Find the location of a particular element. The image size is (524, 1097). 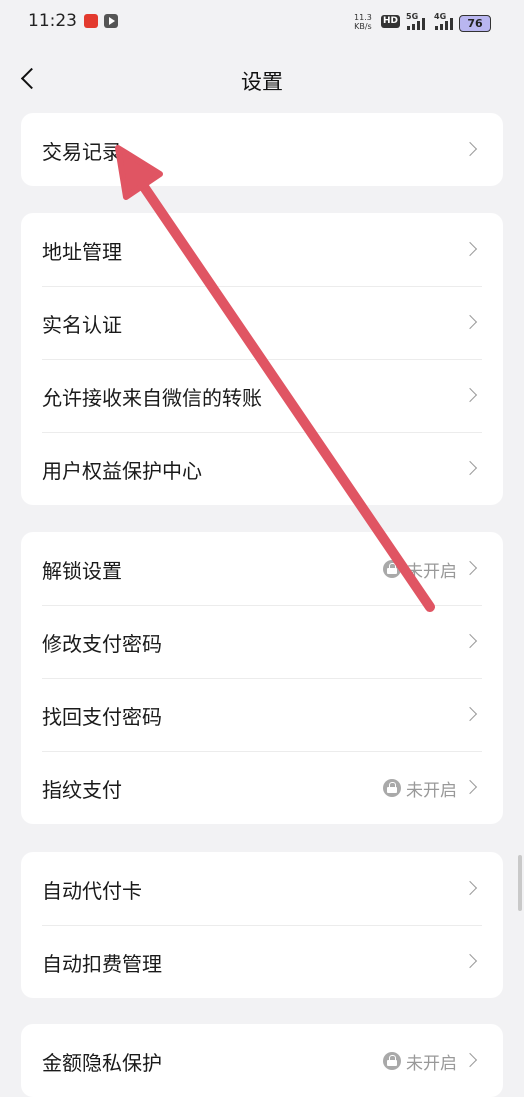

app-notification-icon is located at coordinates (91, 21).